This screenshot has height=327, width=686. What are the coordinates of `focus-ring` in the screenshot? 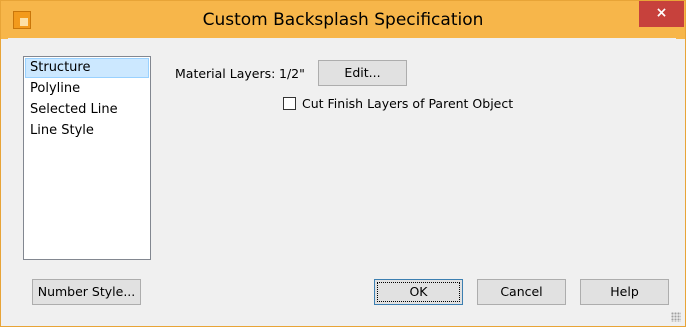 It's located at (418, 292).